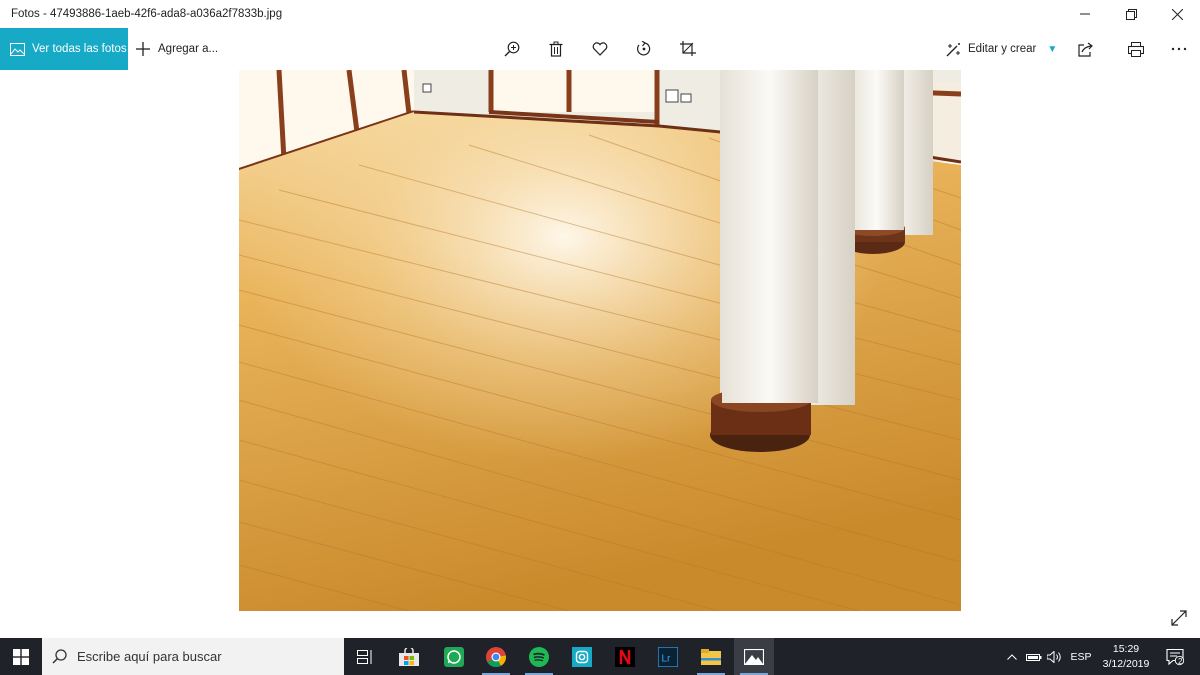 Image resolution: width=1200 pixels, height=675 pixels. I want to click on gallery-icon, so click(17, 49).